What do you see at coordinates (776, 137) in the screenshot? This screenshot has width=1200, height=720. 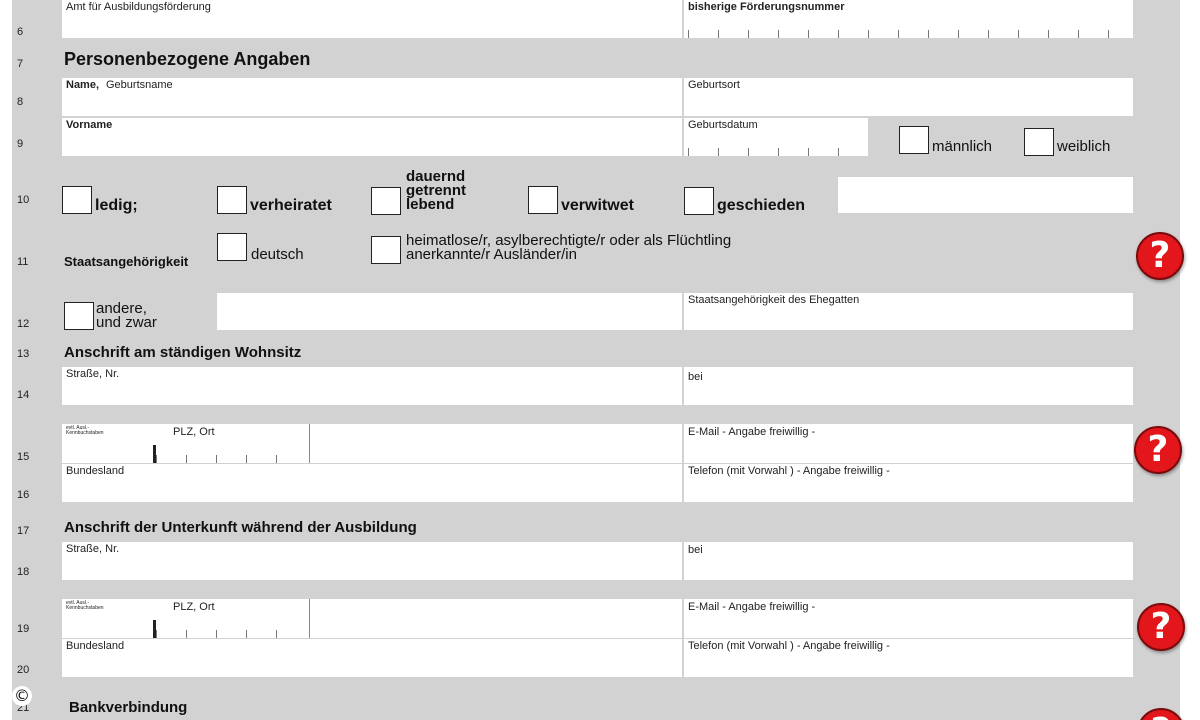 I see `geburtsdatum-field: Geburtsdatum` at bounding box center [776, 137].